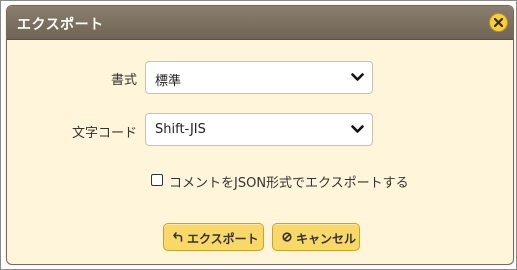 The image size is (517, 270). What do you see at coordinates (178, 237) in the screenshot?
I see `undo-arrow-icon` at bounding box center [178, 237].